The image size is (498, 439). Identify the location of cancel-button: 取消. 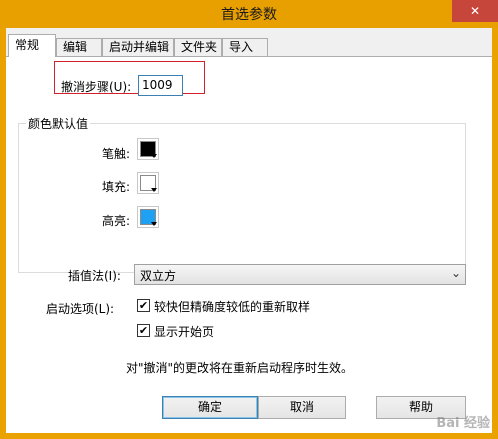
(302, 407).